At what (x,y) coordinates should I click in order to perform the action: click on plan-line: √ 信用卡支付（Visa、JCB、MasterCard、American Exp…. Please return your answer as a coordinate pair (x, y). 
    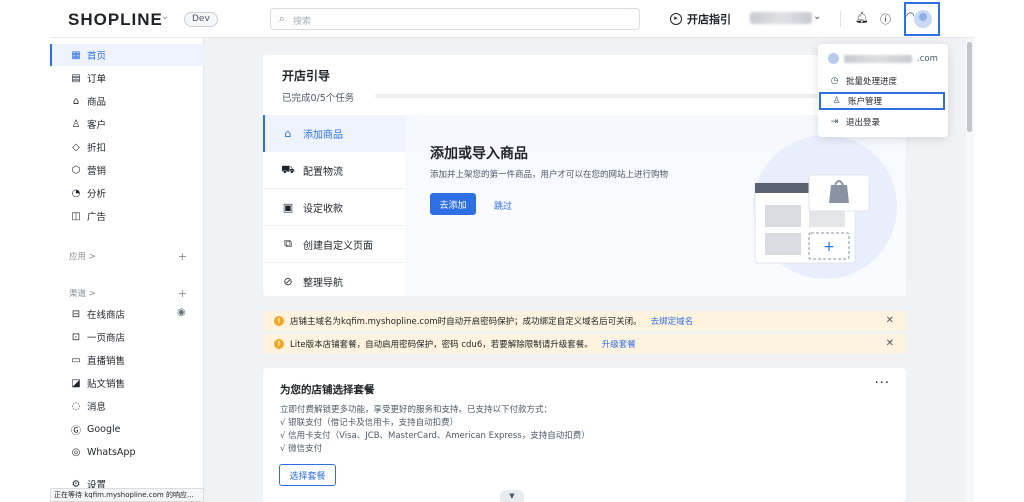
    Looking at the image, I should click on (435, 436).